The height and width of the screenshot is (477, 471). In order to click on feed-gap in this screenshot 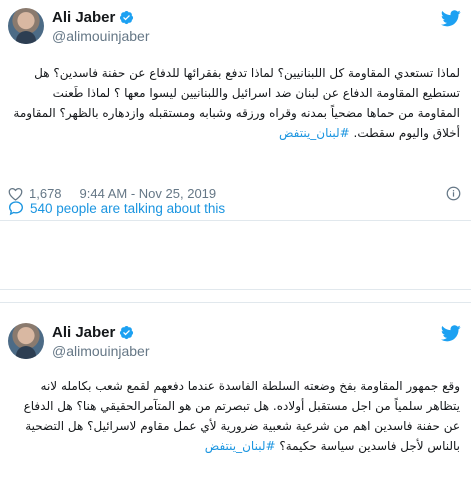, I will do `click(235, 296)`.